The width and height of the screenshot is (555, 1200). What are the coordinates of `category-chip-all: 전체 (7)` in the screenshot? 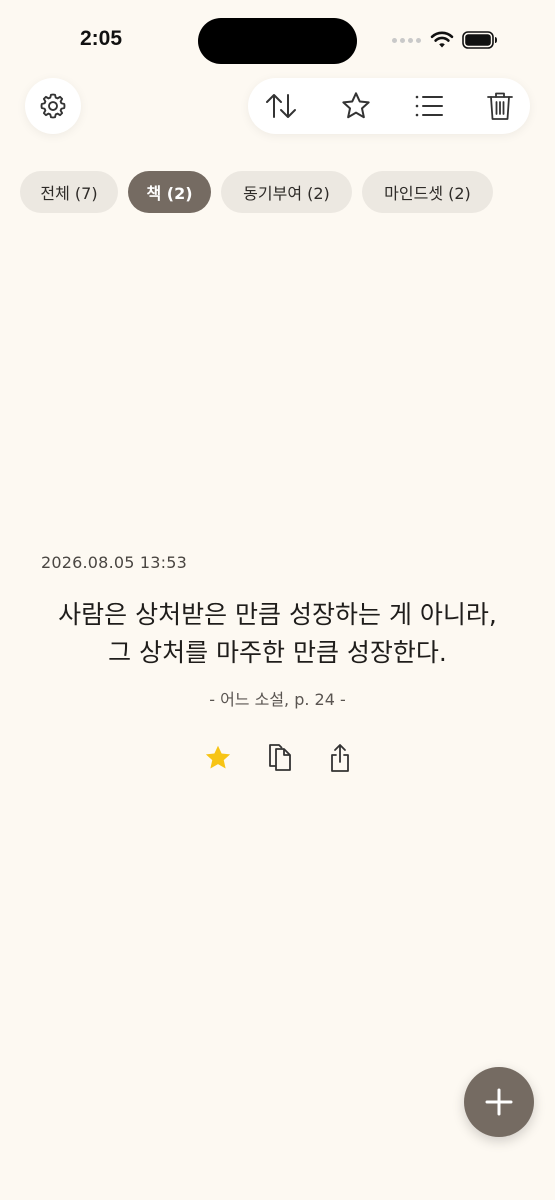 It's located at (69, 192).